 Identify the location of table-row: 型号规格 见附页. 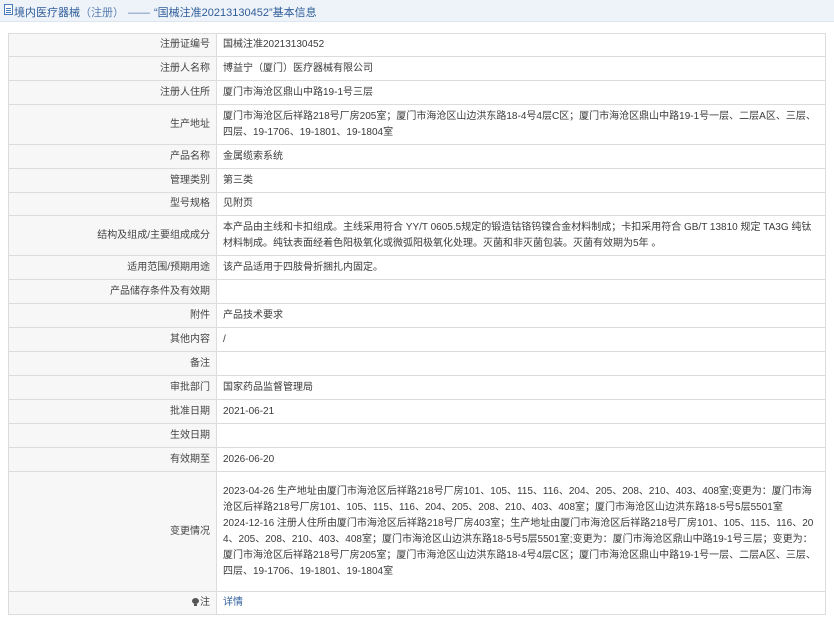
(417, 204).